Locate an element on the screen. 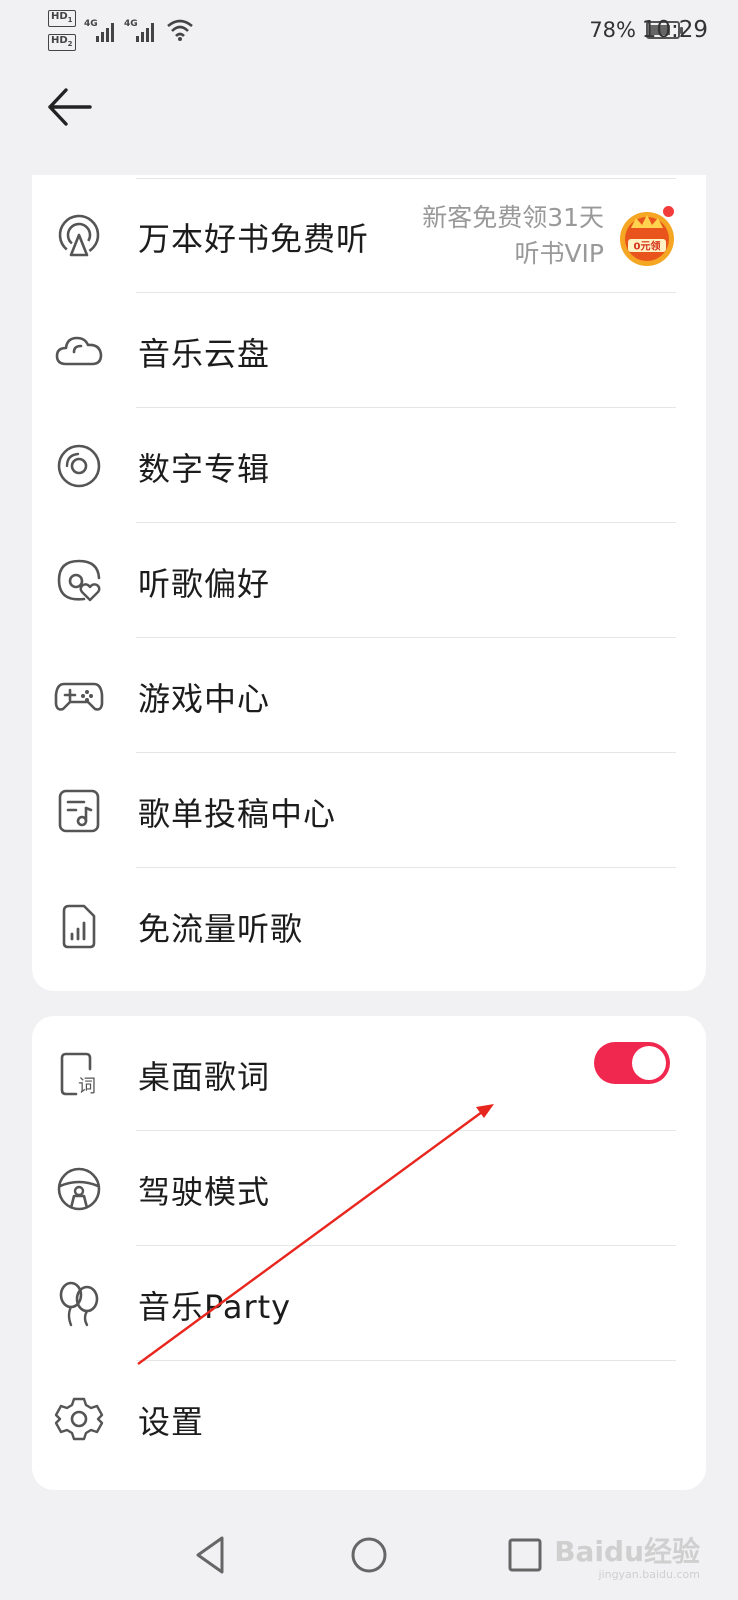 The image size is (738, 1600). list-item-free-data: 免流量听歌 is located at coordinates (369, 925).